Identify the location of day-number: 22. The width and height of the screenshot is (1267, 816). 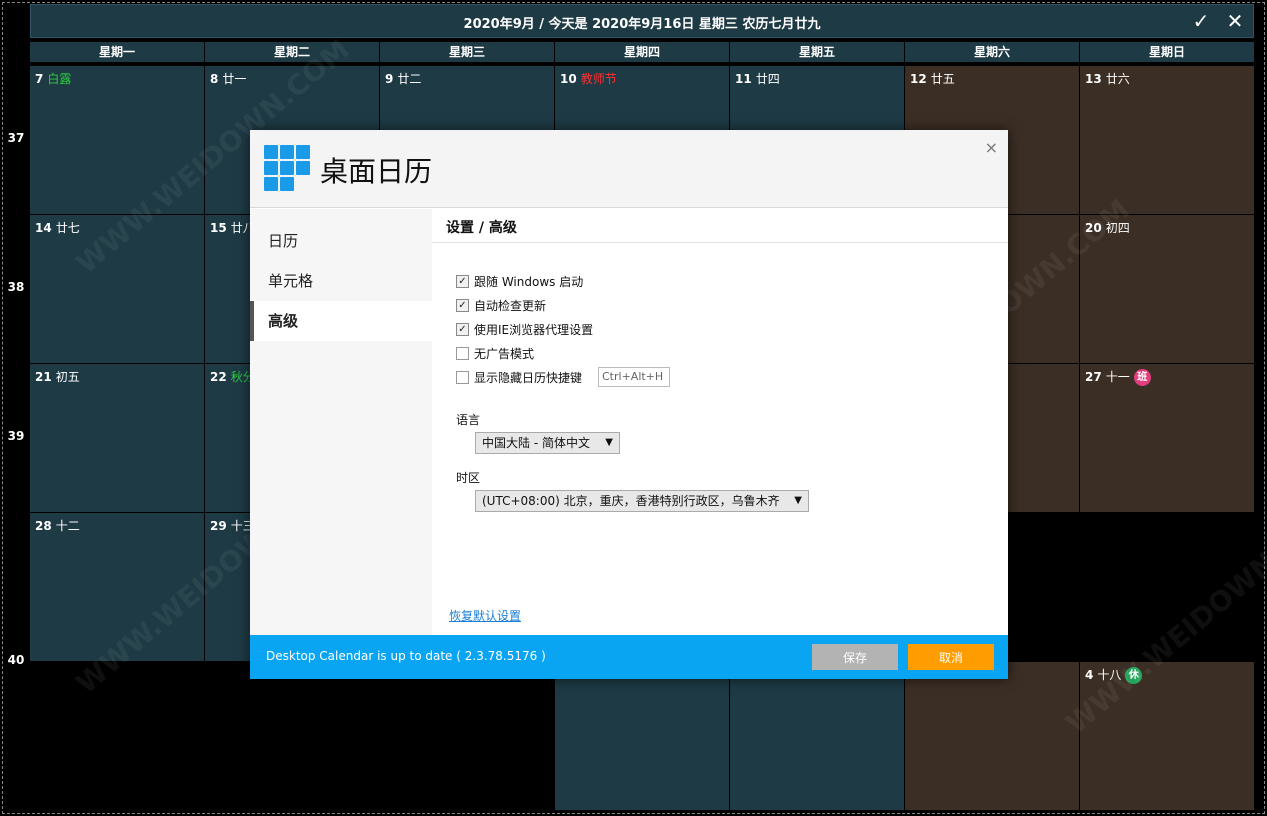
(218, 377).